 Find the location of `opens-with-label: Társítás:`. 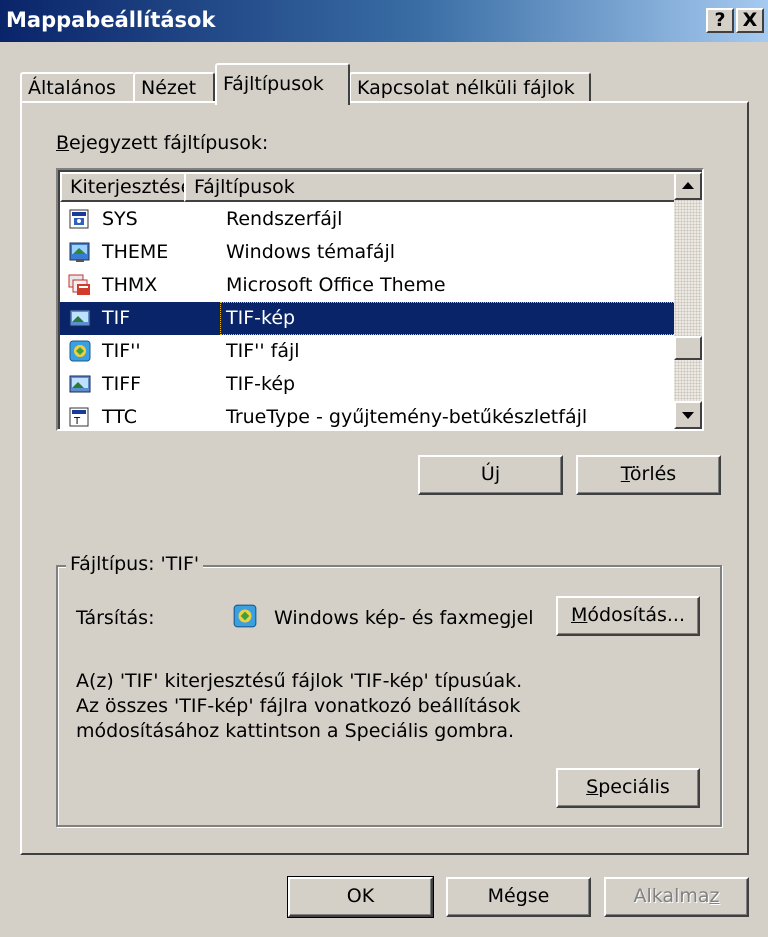

opens-with-label: Társítás: is located at coordinates (115, 618).